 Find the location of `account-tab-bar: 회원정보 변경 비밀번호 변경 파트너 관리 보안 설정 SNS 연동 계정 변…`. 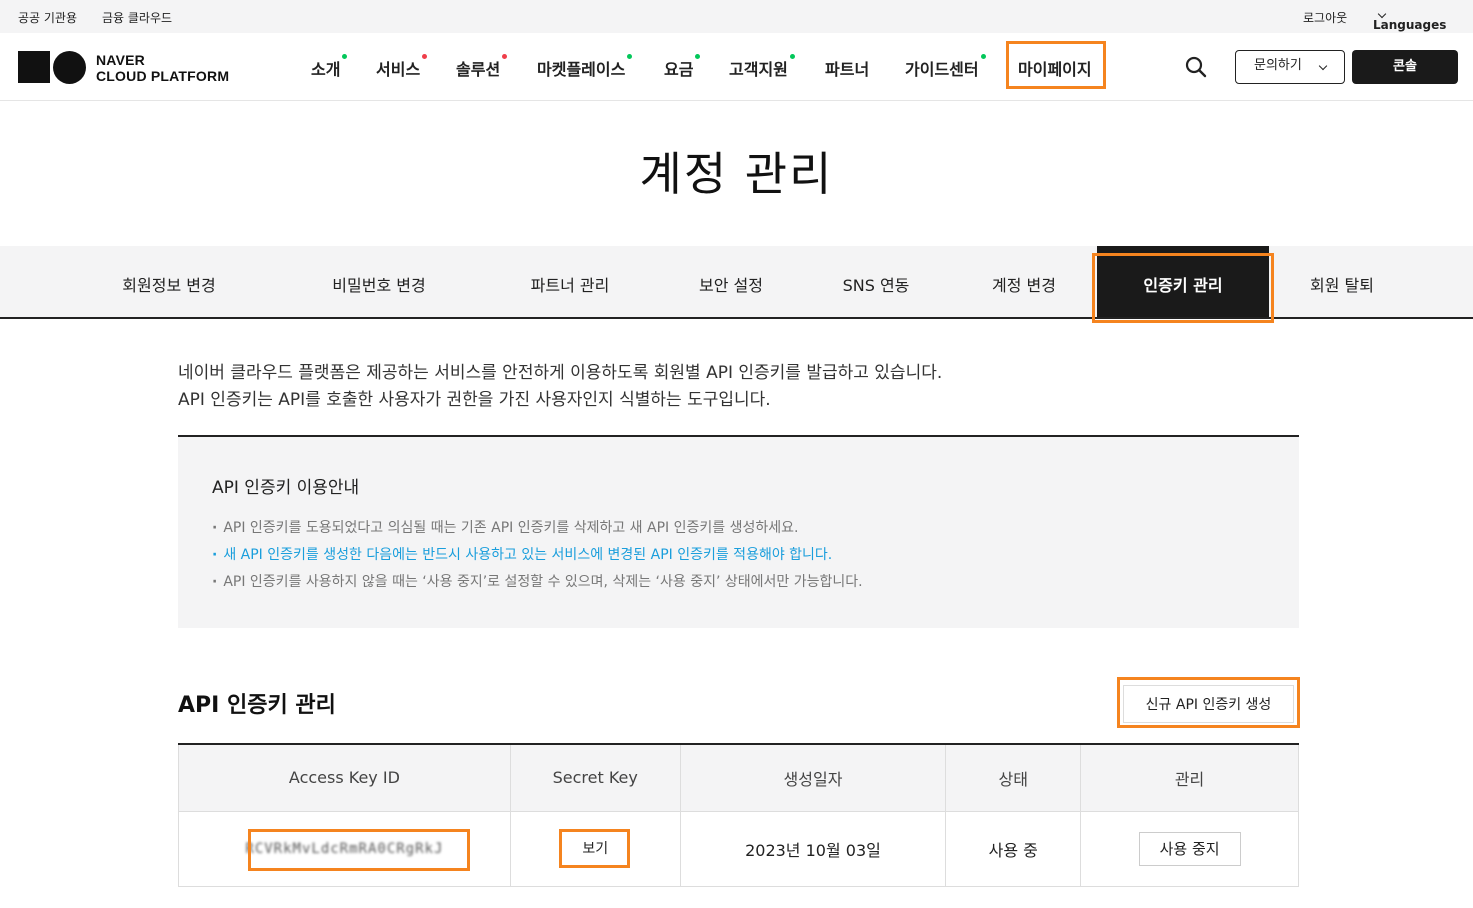

account-tab-bar: 회원정보 변경 비밀번호 변경 파트너 관리 보안 설정 SNS 연동 계정 변… is located at coordinates (736, 282).